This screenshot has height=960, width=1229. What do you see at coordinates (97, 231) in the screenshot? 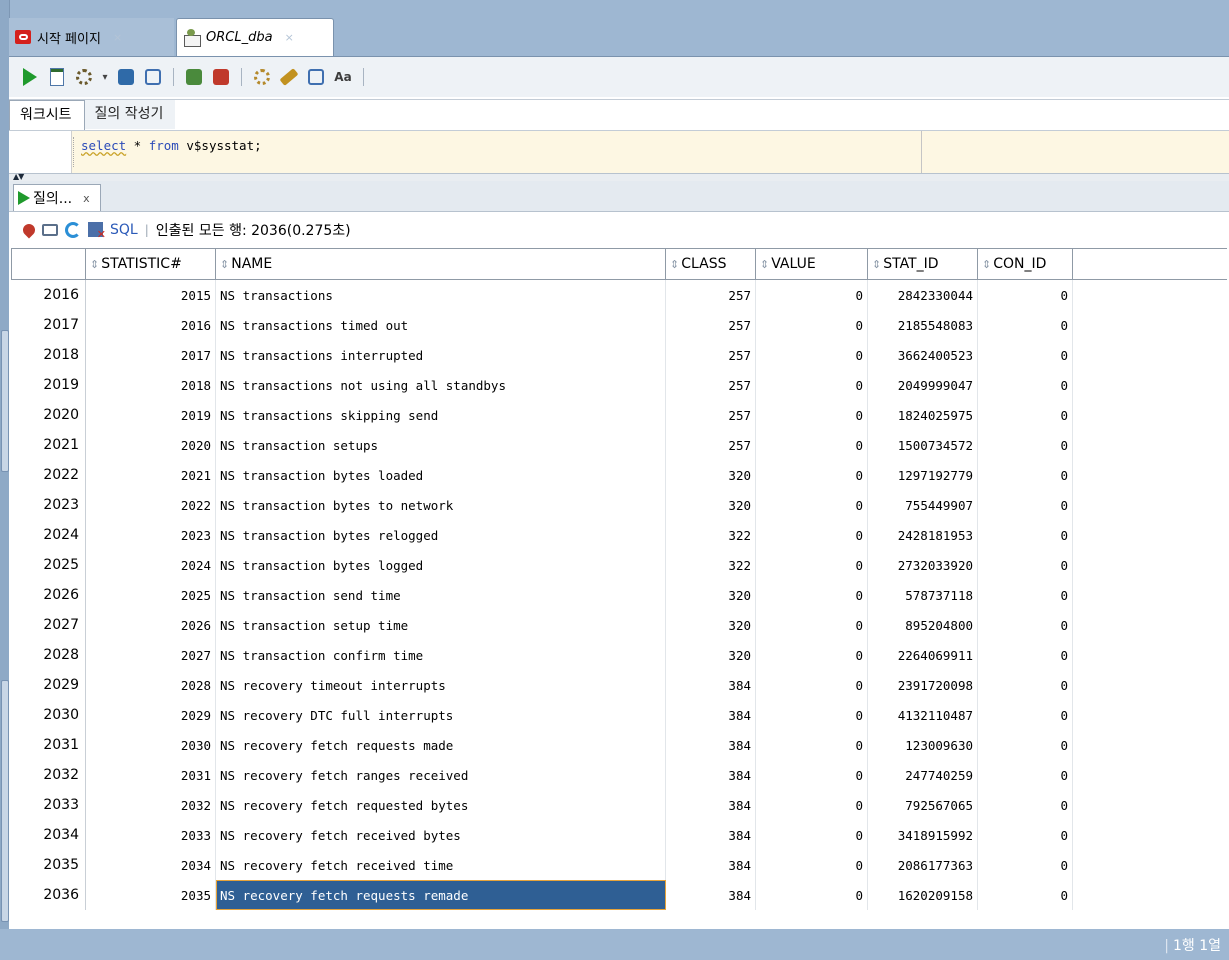
I see `cancel-query-icon` at bounding box center [97, 231].